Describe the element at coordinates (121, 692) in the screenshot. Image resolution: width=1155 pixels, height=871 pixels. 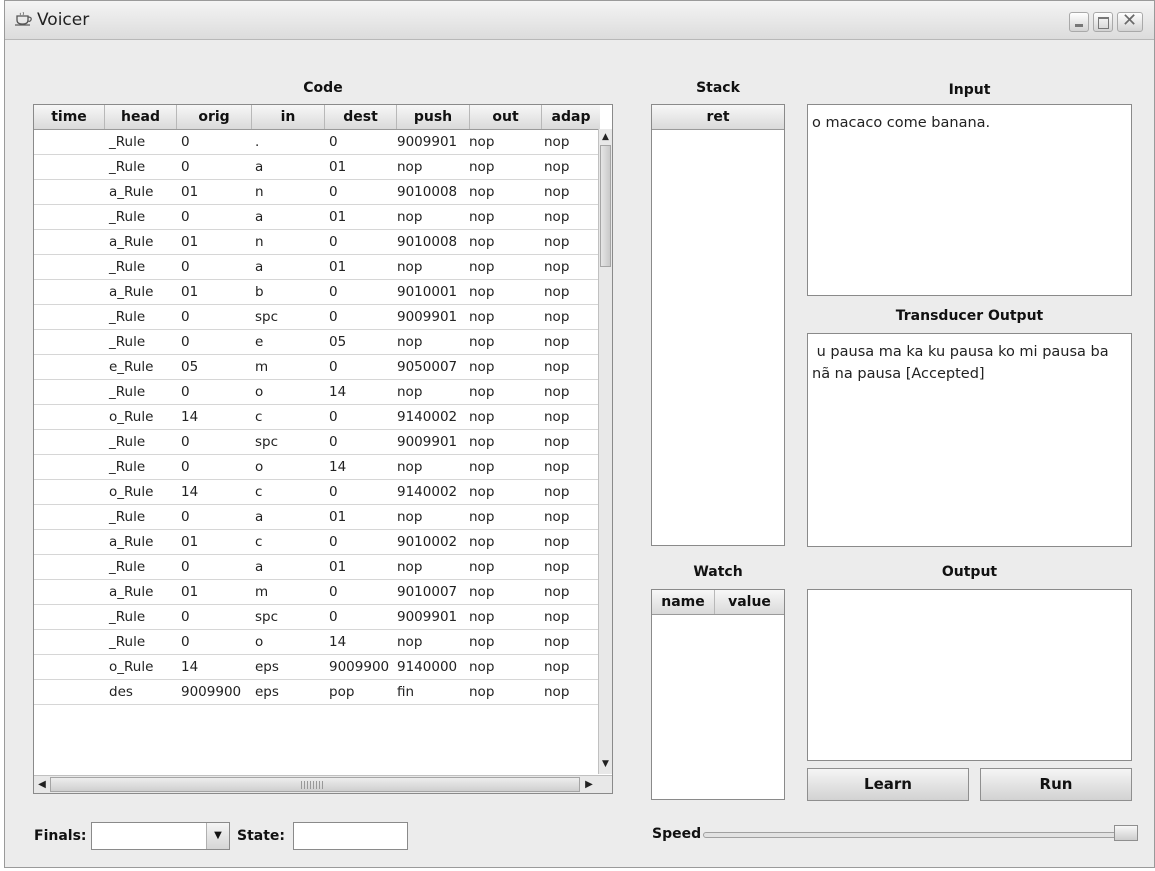
I see `cell-head: des` at that location.